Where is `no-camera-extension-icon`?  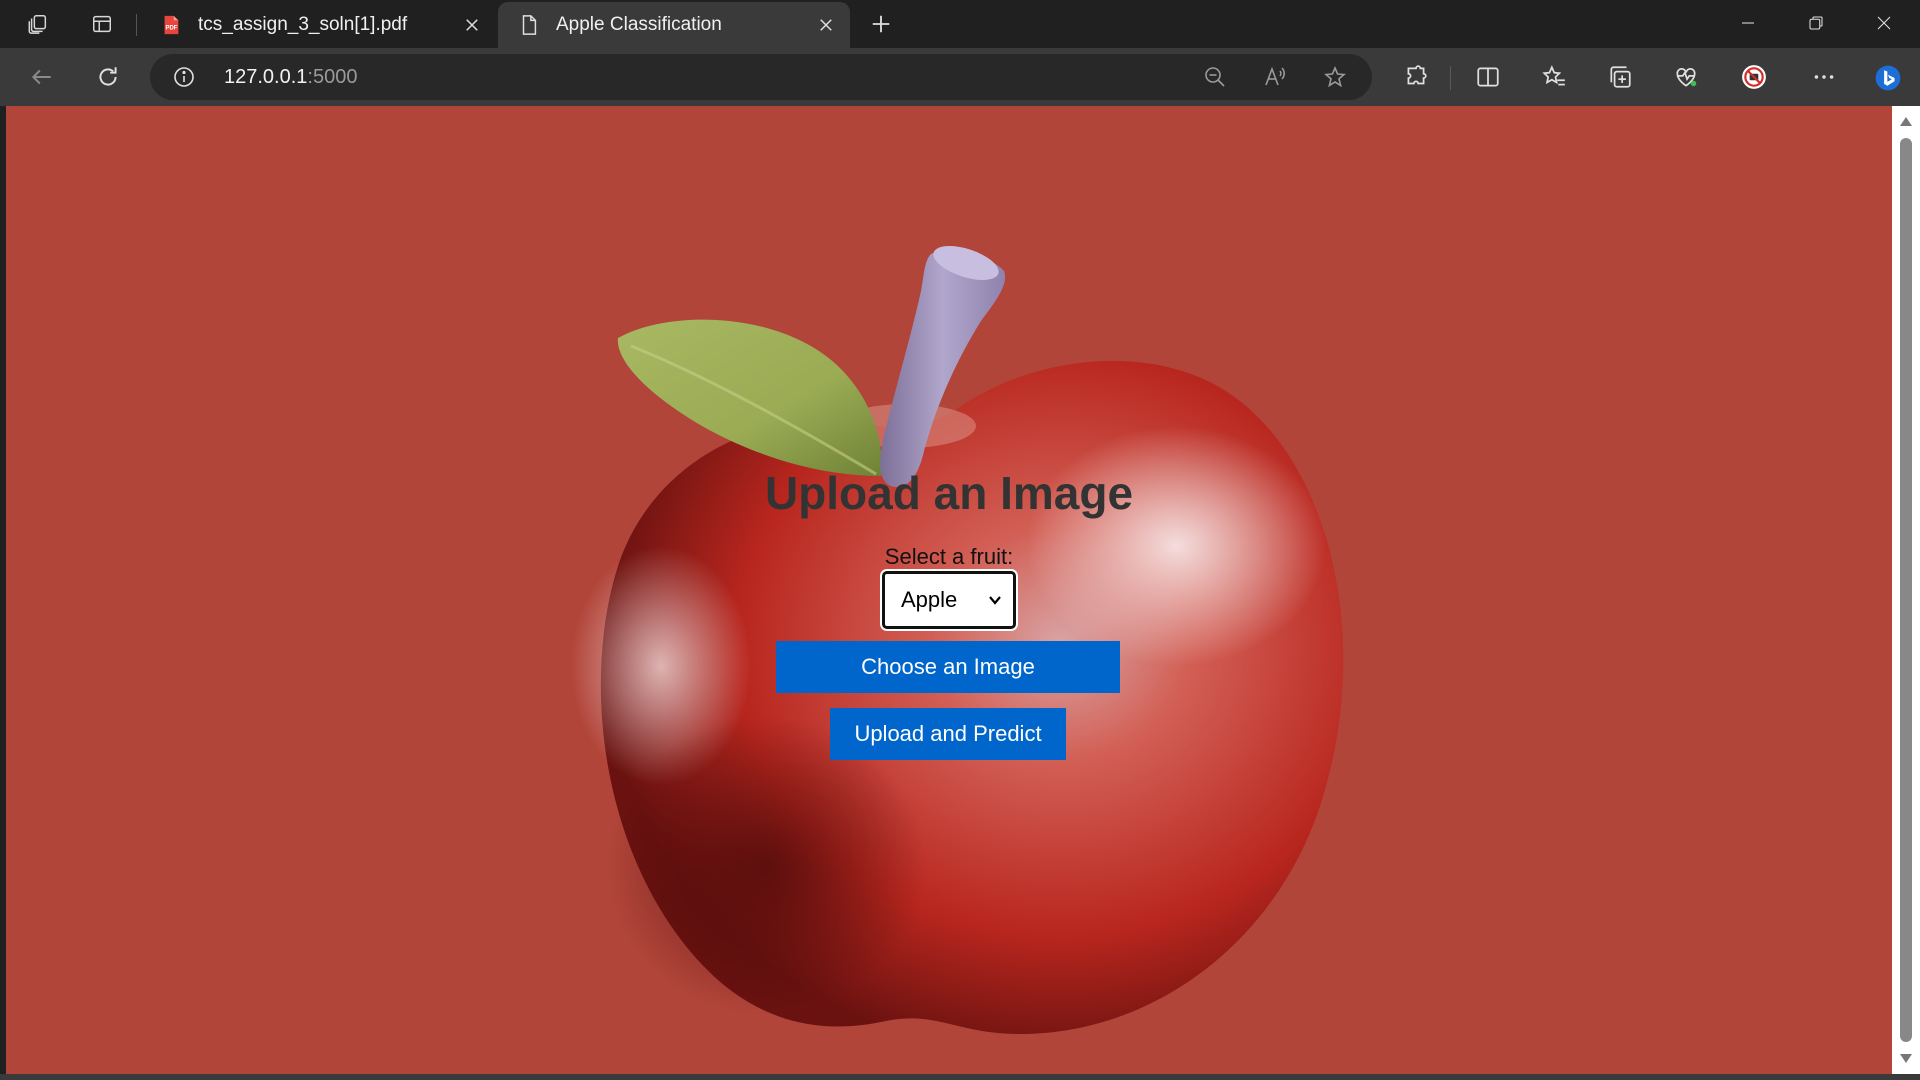
no-camera-extension-icon is located at coordinates (1754, 77).